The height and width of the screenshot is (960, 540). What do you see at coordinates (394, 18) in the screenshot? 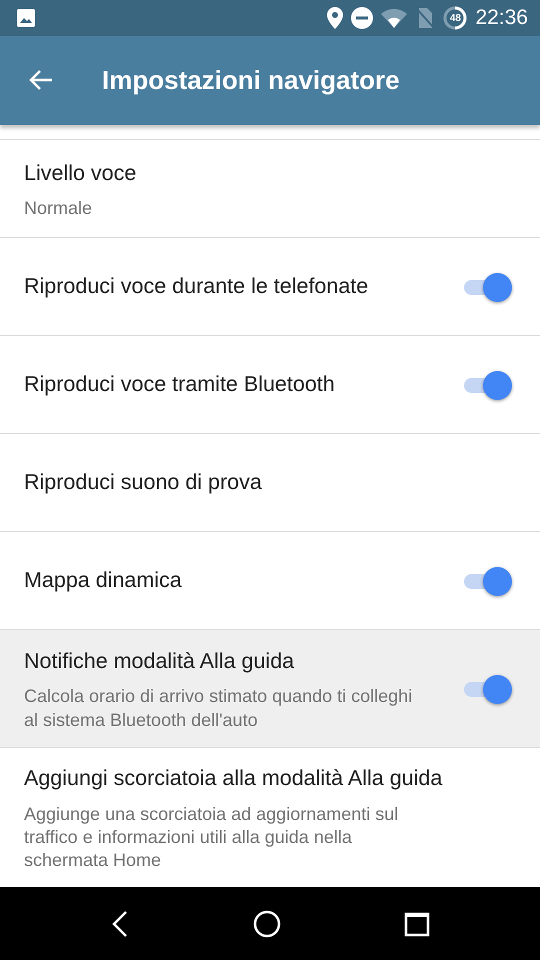
I see `wifi-icon` at bounding box center [394, 18].